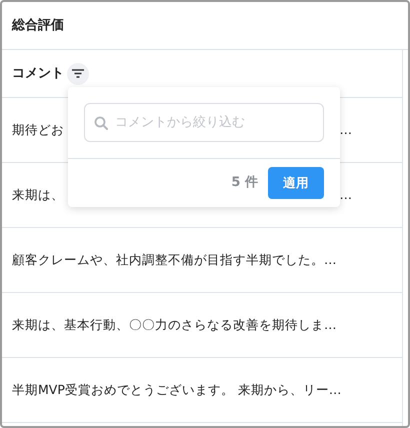 The image size is (410, 428). What do you see at coordinates (204, 122) in the screenshot?
I see `search-field: コメントから絞り込む` at bounding box center [204, 122].